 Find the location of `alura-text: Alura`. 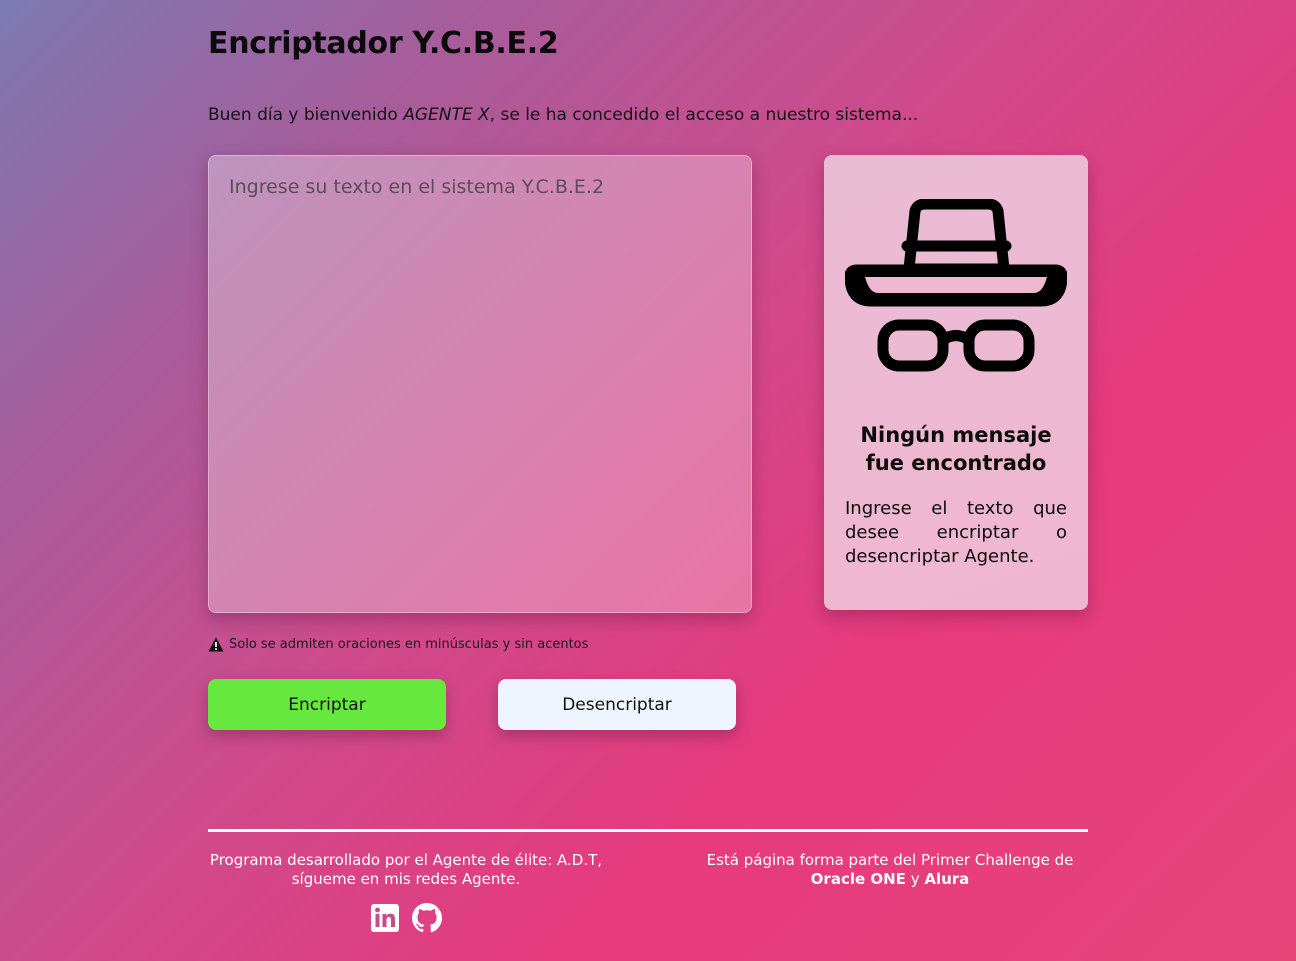

alura-text: Alura is located at coordinates (947, 879).